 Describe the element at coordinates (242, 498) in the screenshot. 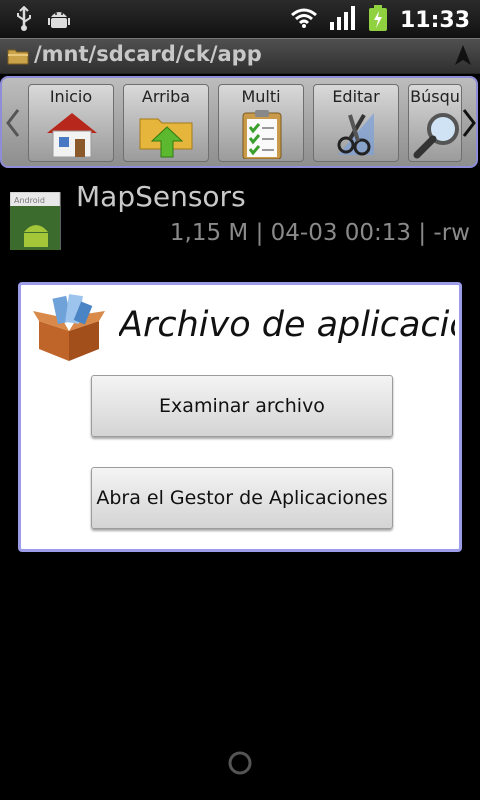

I see `open-app-manager-button: Abra el Gestor de Aplicaciones` at that location.